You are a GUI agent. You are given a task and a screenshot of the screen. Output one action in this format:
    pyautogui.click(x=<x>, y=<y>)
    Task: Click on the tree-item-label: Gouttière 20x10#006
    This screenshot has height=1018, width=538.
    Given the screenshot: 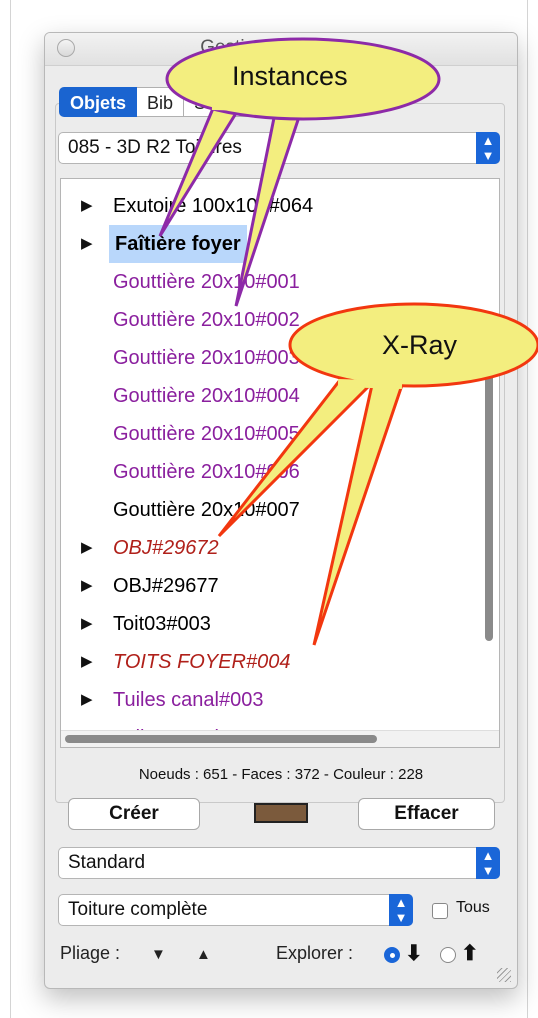 What is the action you would take?
    pyautogui.click(x=206, y=472)
    